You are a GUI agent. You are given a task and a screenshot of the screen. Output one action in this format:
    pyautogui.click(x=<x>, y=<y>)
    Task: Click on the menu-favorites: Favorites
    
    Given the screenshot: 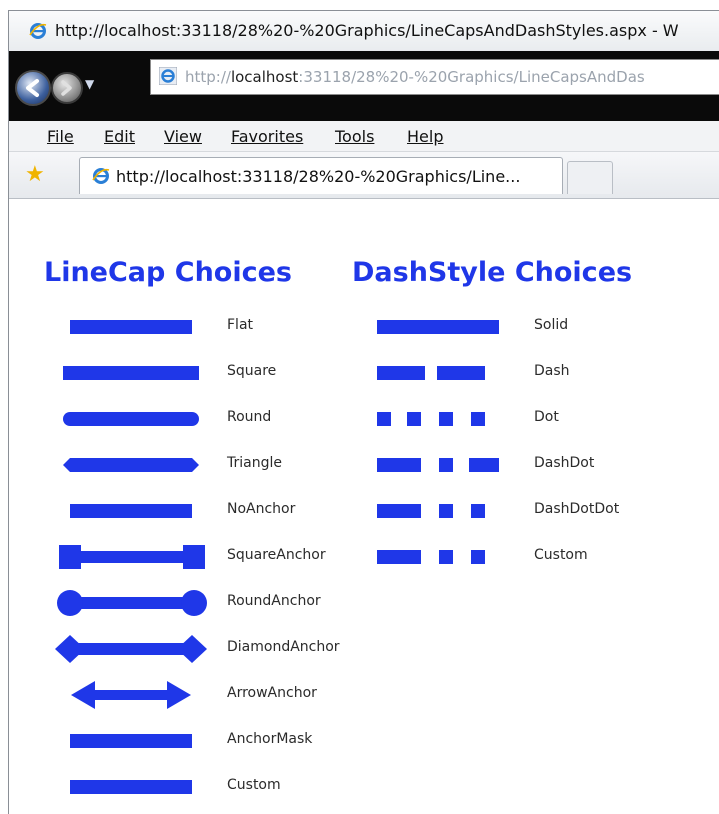 What is the action you would take?
    pyautogui.click(x=267, y=136)
    